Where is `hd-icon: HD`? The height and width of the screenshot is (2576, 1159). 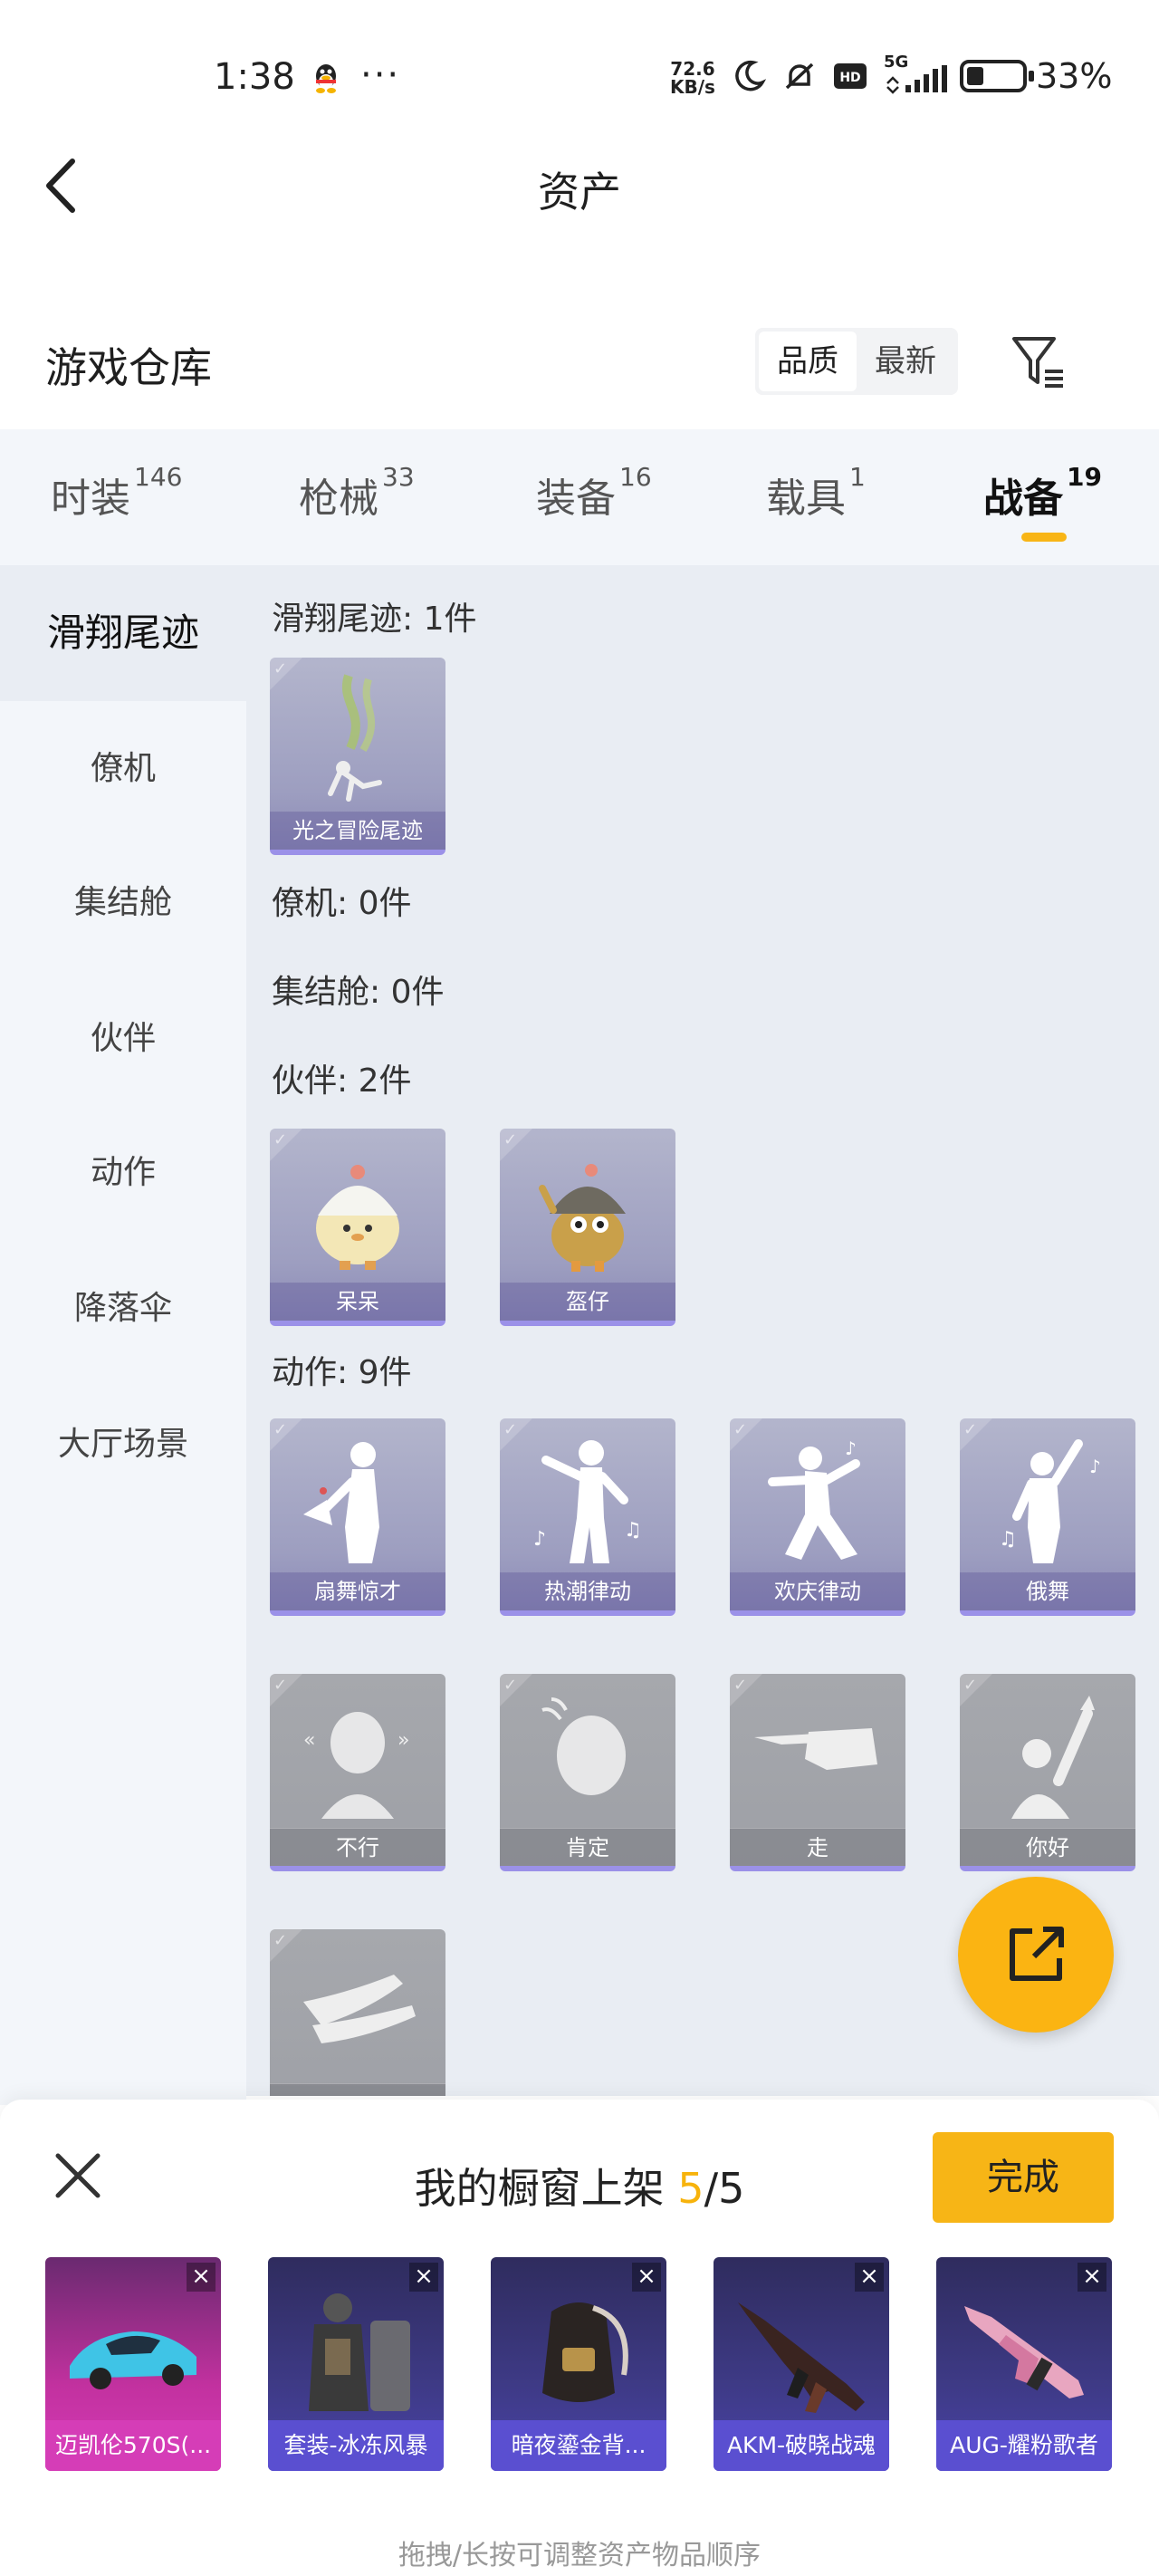 hd-icon: HD is located at coordinates (851, 76).